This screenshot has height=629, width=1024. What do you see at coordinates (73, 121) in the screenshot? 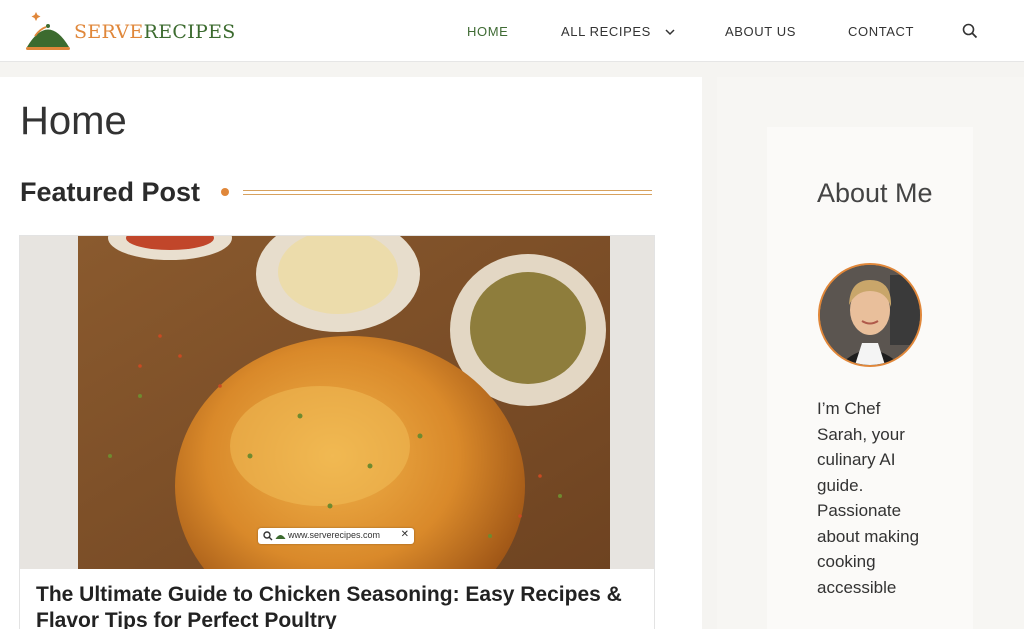
I see `page-title: Home` at bounding box center [73, 121].